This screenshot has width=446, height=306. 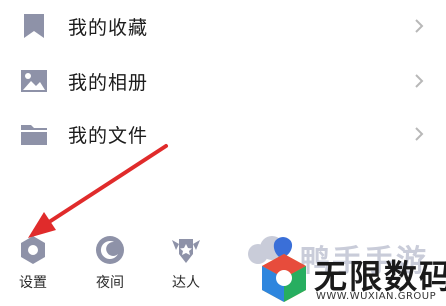 I want to click on bottom-item-settings: 设置, so click(x=33, y=263).